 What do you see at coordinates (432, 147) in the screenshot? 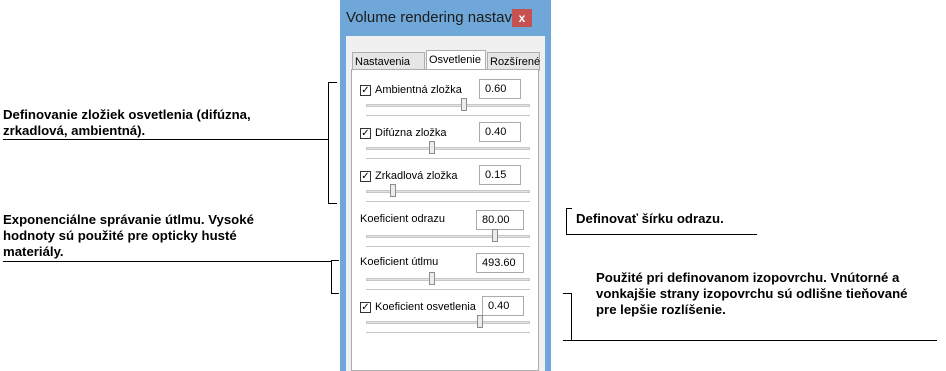
I see `diffuse-slider-thumb` at bounding box center [432, 147].